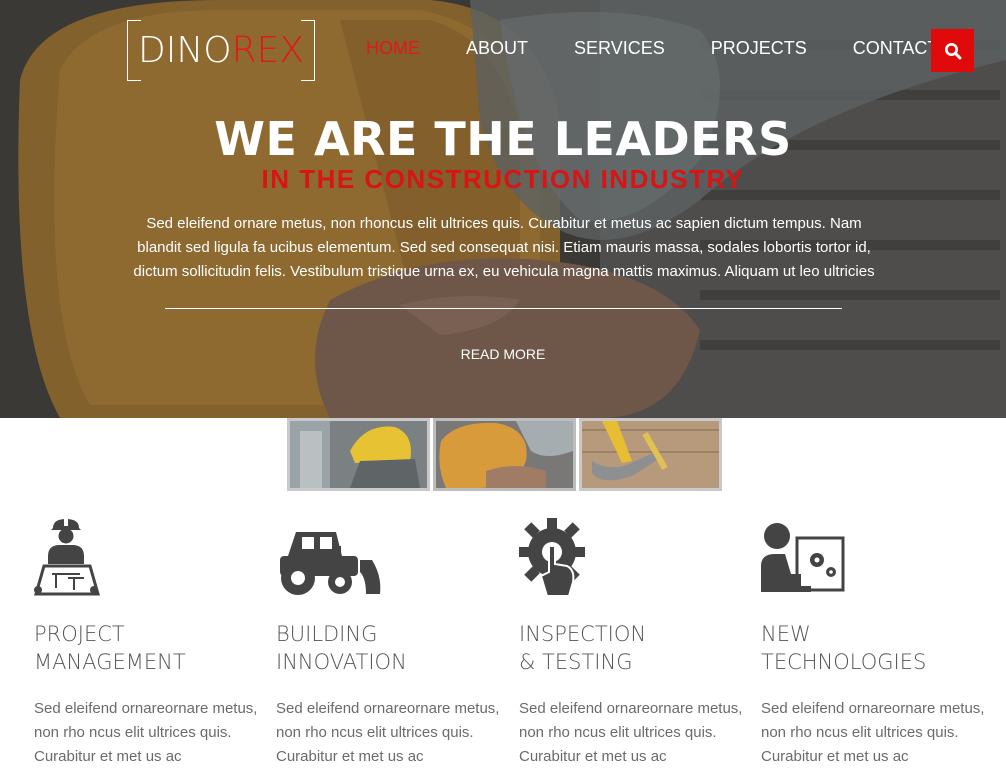 This screenshot has height=768, width=1006. What do you see at coordinates (619, 48) in the screenshot?
I see `nav-services: SERVICES` at bounding box center [619, 48].